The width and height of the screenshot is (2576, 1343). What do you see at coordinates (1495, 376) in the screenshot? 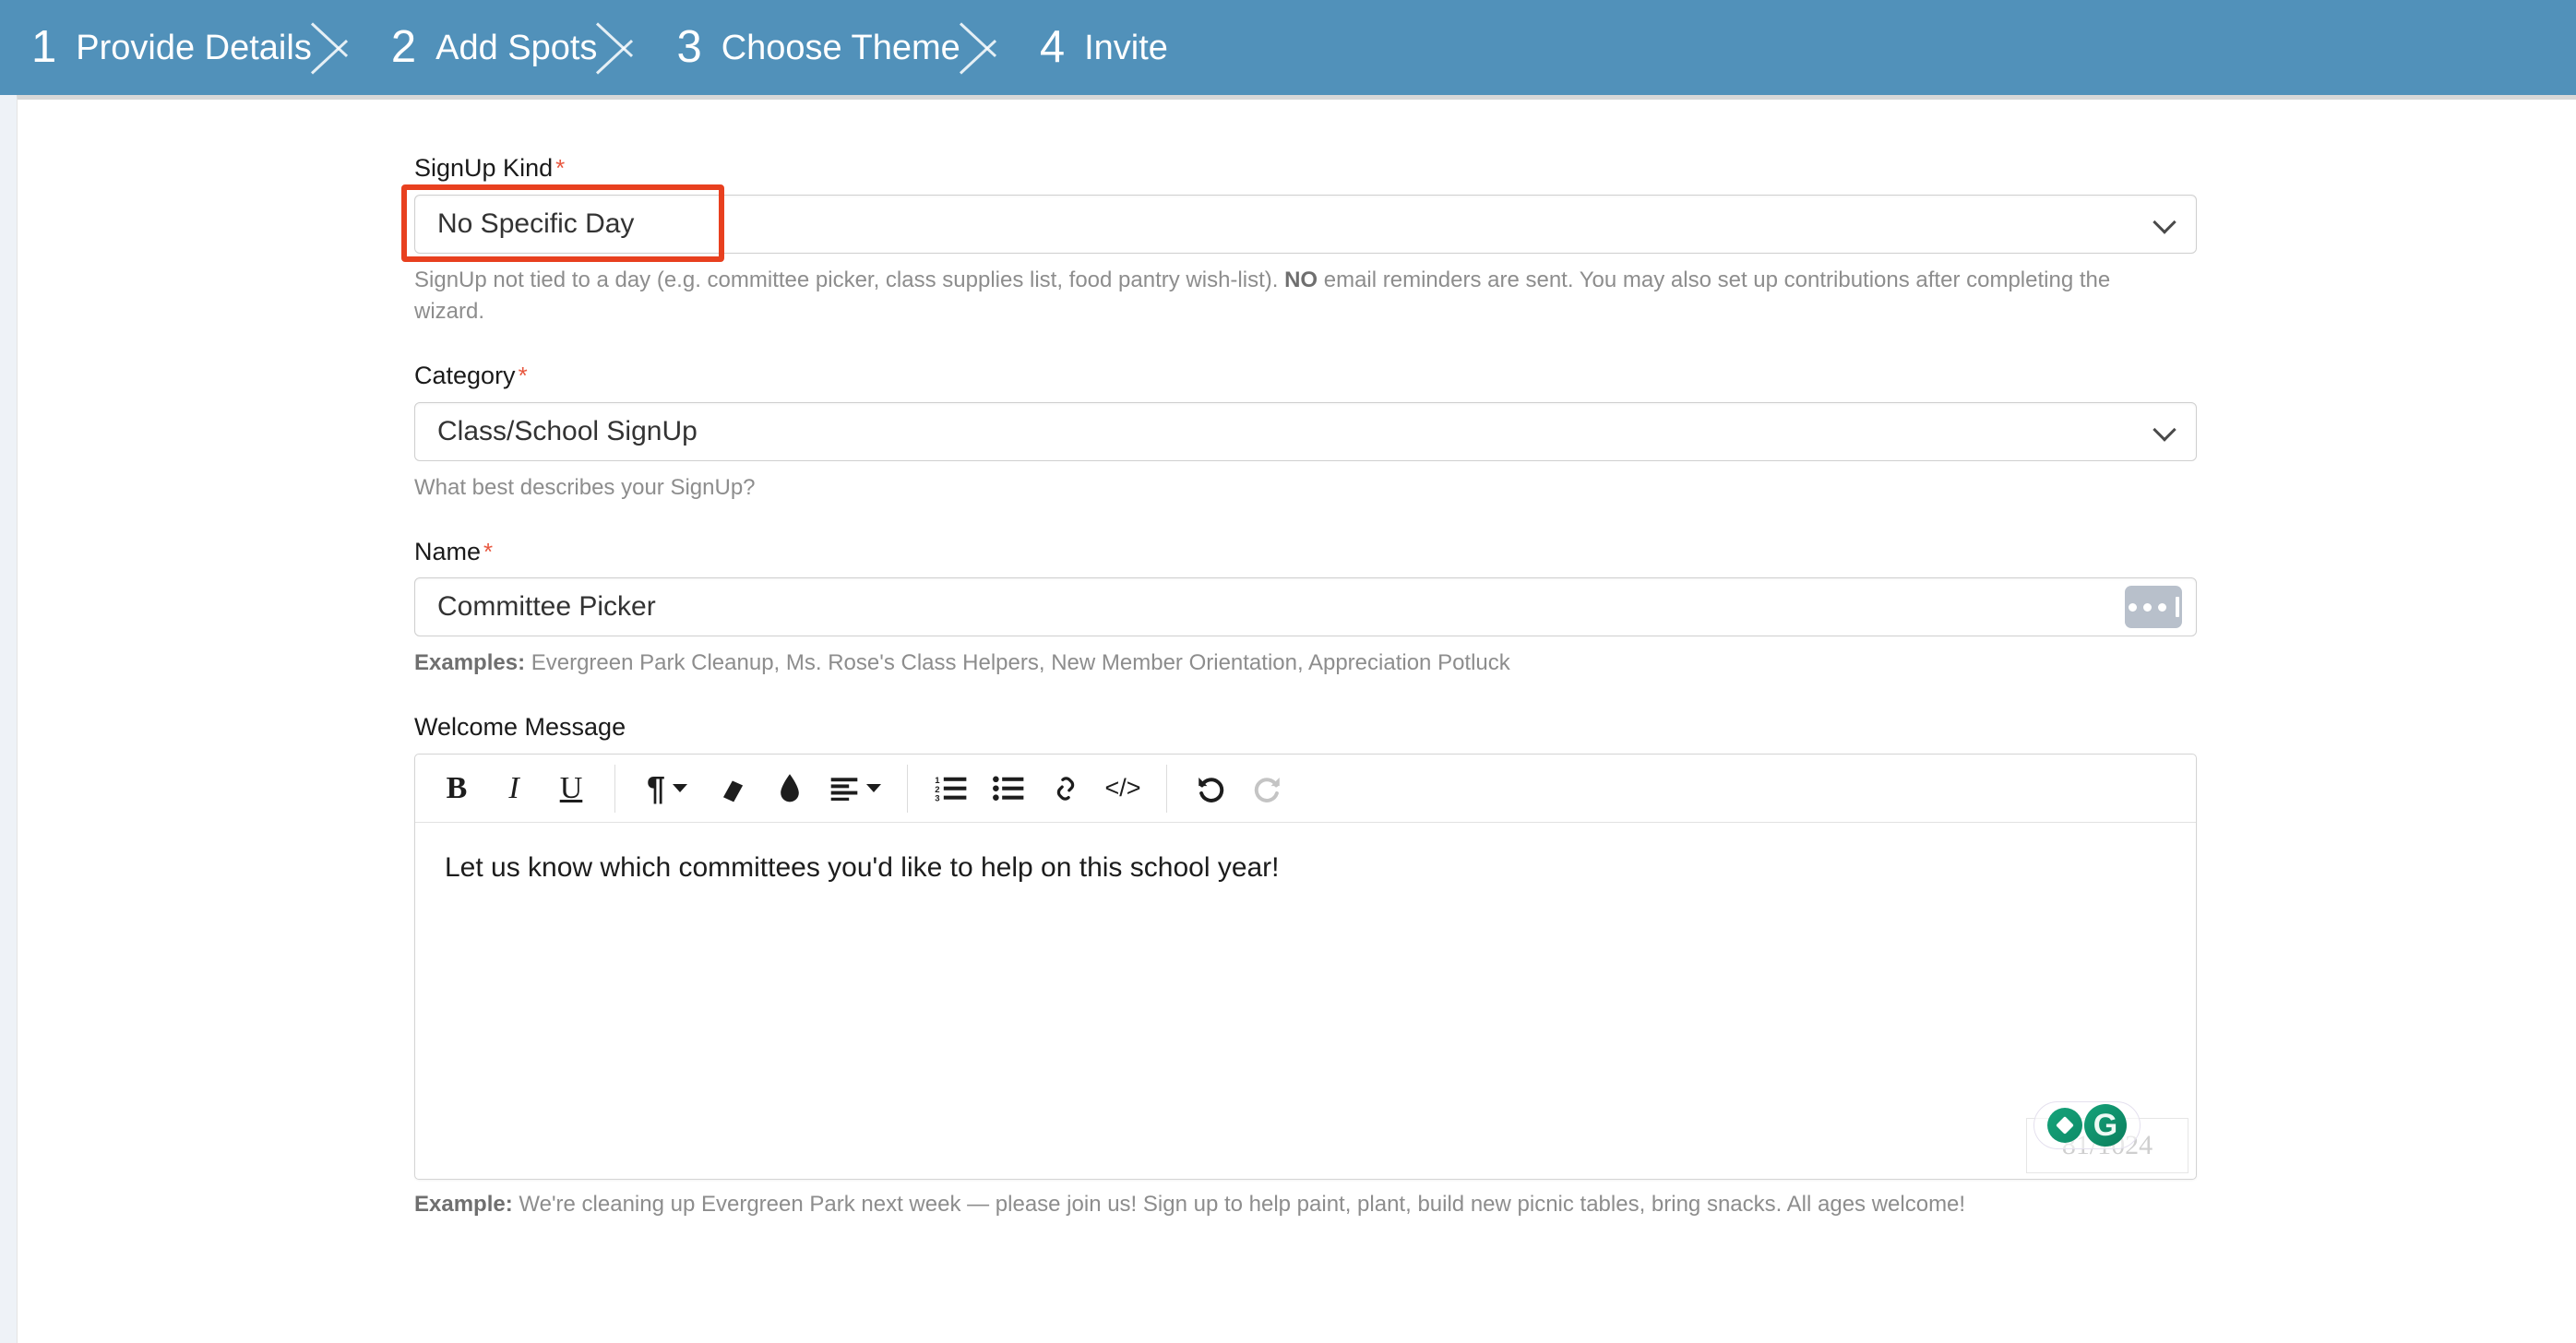
I see `category-label: Category *` at bounding box center [1495, 376].